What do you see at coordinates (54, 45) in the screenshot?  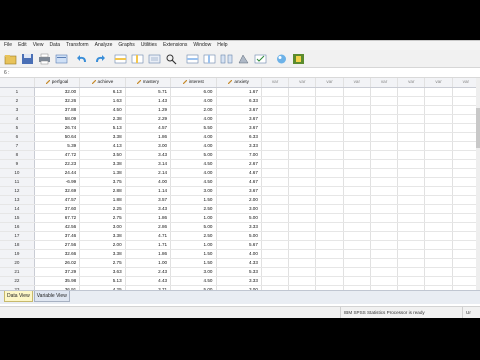 I see `menu-data: Data` at bounding box center [54, 45].